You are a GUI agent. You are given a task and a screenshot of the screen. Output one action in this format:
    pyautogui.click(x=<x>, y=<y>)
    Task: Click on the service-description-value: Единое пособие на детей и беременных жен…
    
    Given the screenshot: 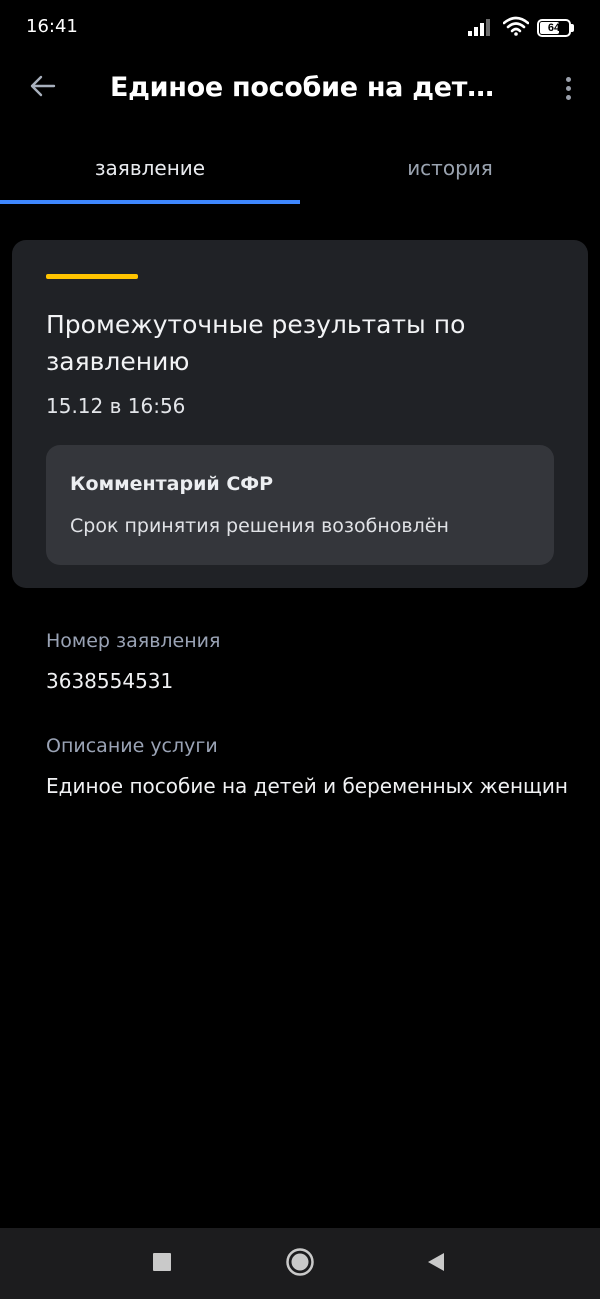 What is the action you would take?
    pyautogui.click(x=307, y=786)
    